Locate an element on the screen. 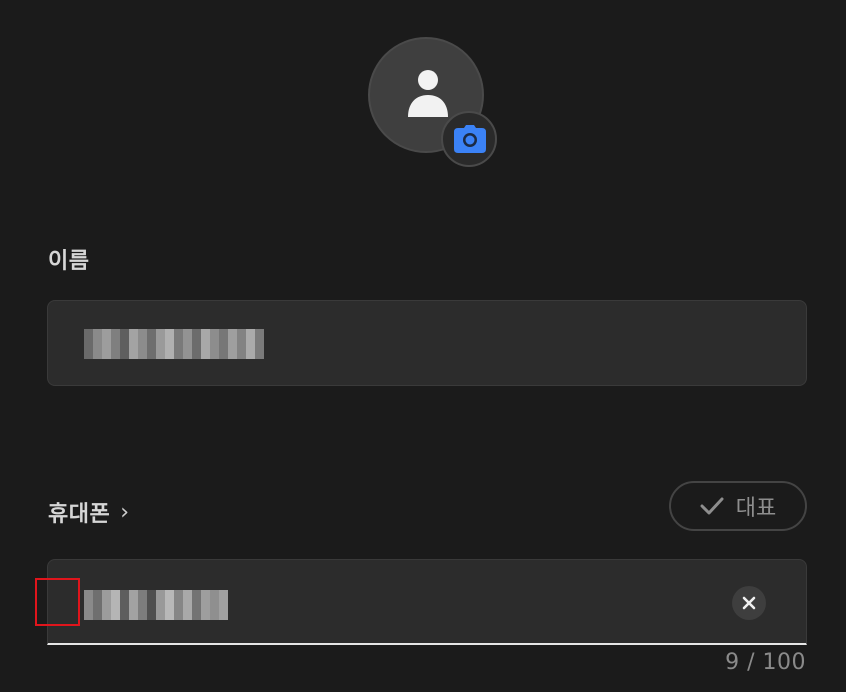 This screenshot has height=692, width=846. set-representative-button: 대표 is located at coordinates (738, 506).